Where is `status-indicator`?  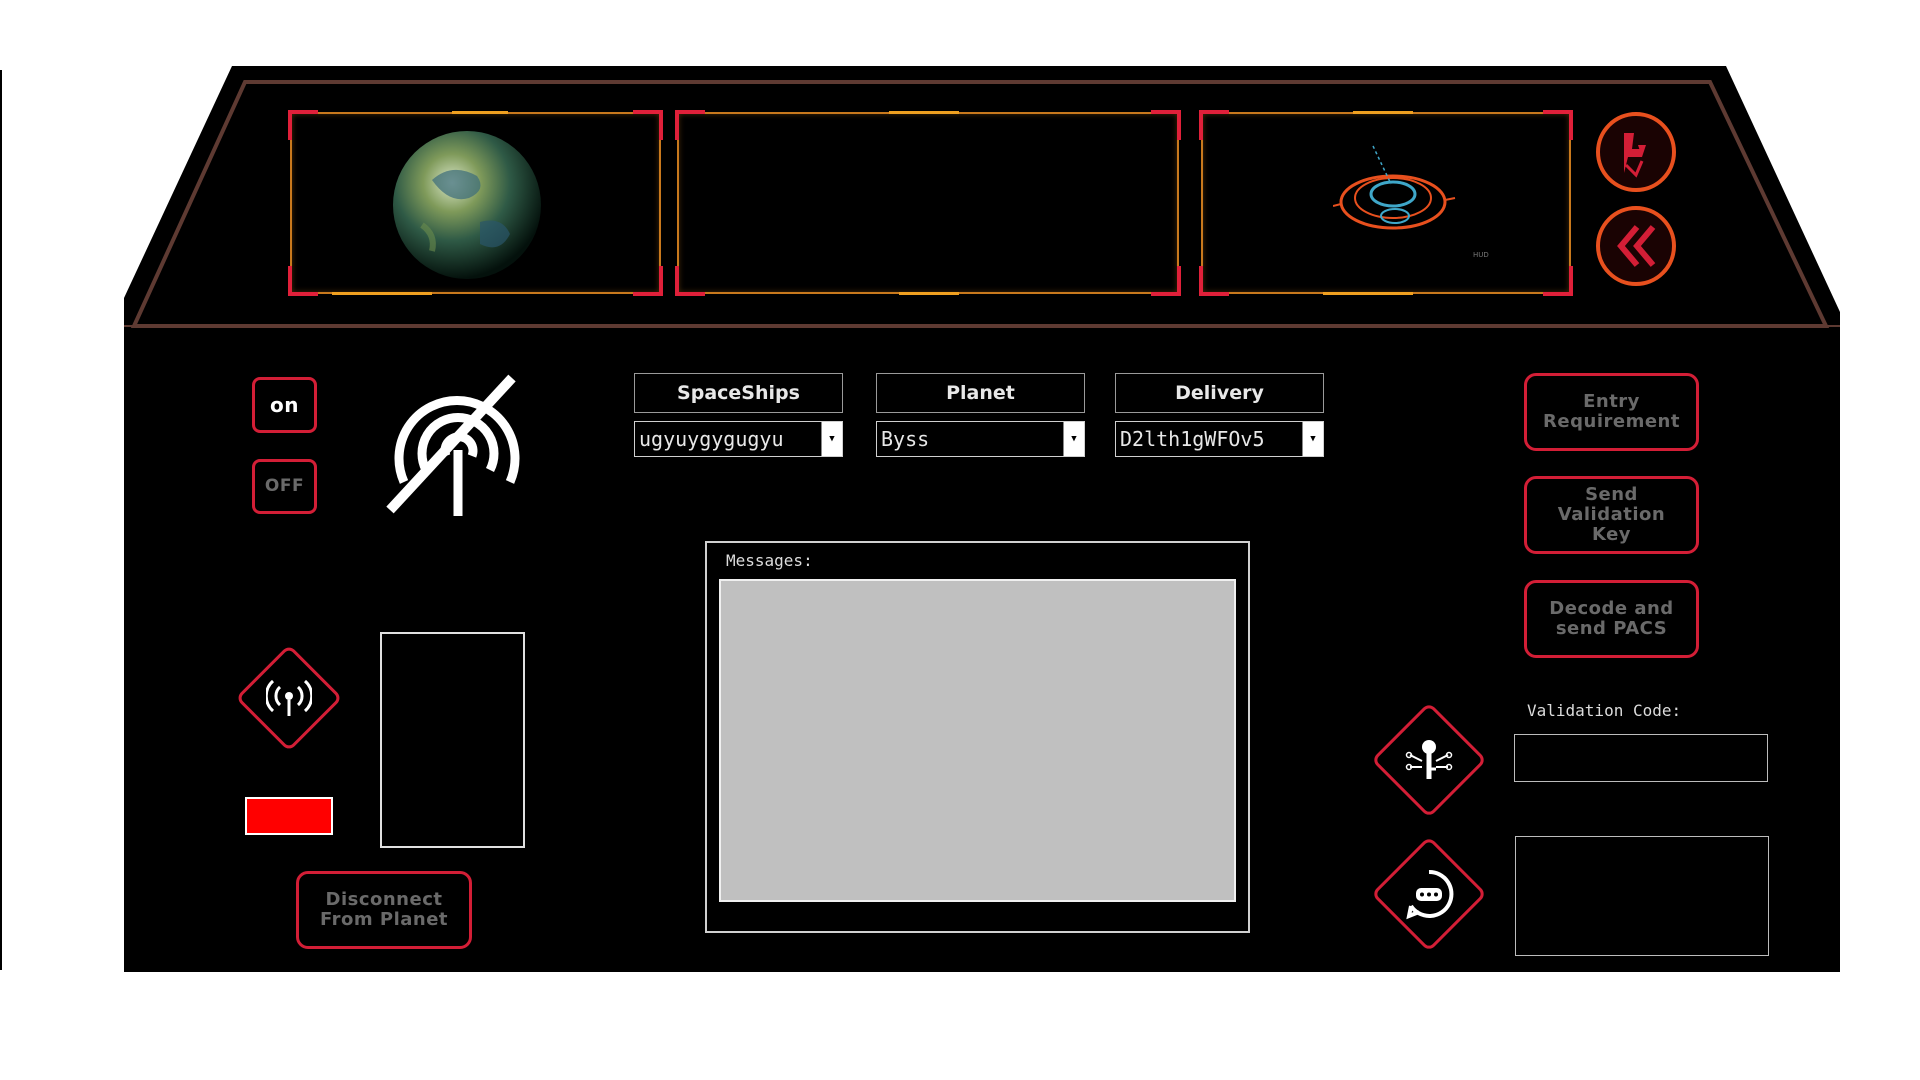 status-indicator is located at coordinates (289, 816).